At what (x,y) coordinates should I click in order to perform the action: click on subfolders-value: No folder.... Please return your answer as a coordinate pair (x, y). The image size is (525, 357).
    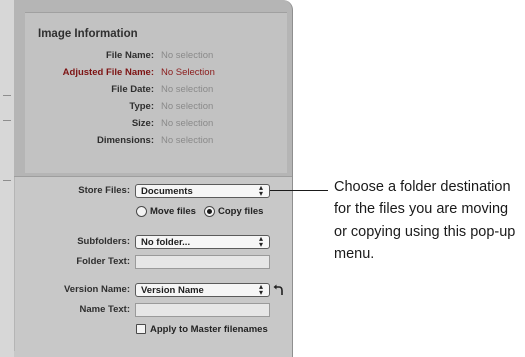
    Looking at the image, I should click on (166, 242).